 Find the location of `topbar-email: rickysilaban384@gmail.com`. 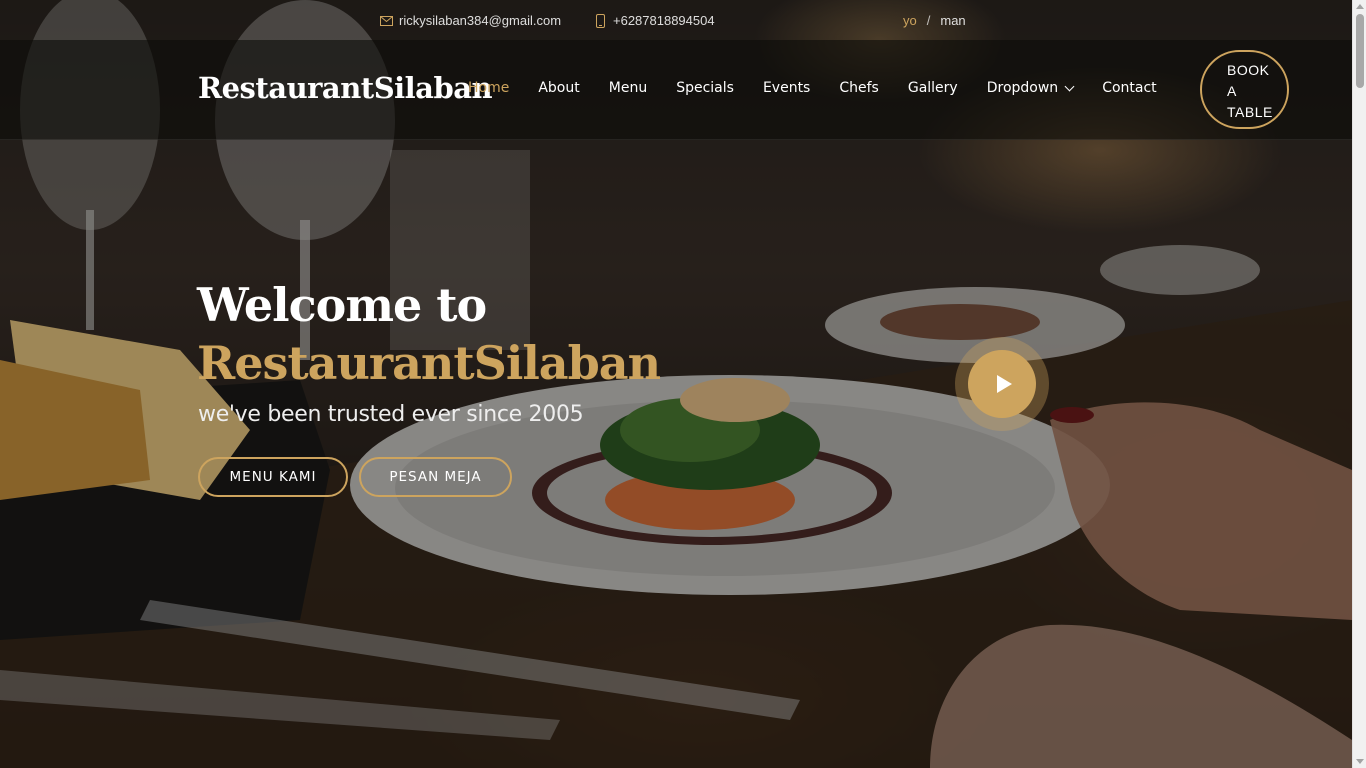

topbar-email: rickysilaban384@gmail.com is located at coordinates (470, 20).